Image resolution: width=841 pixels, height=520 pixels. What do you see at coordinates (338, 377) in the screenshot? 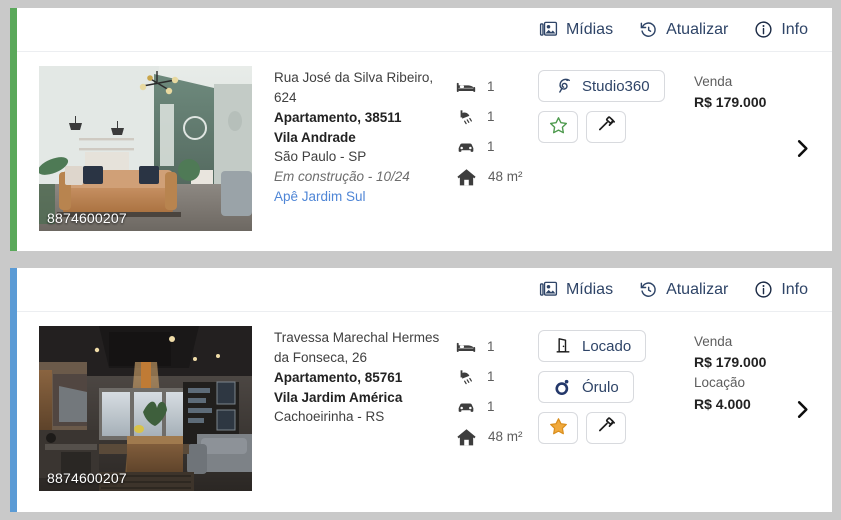
I see `property-type: Apartamento, 85761` at bounding box center [338, 377].